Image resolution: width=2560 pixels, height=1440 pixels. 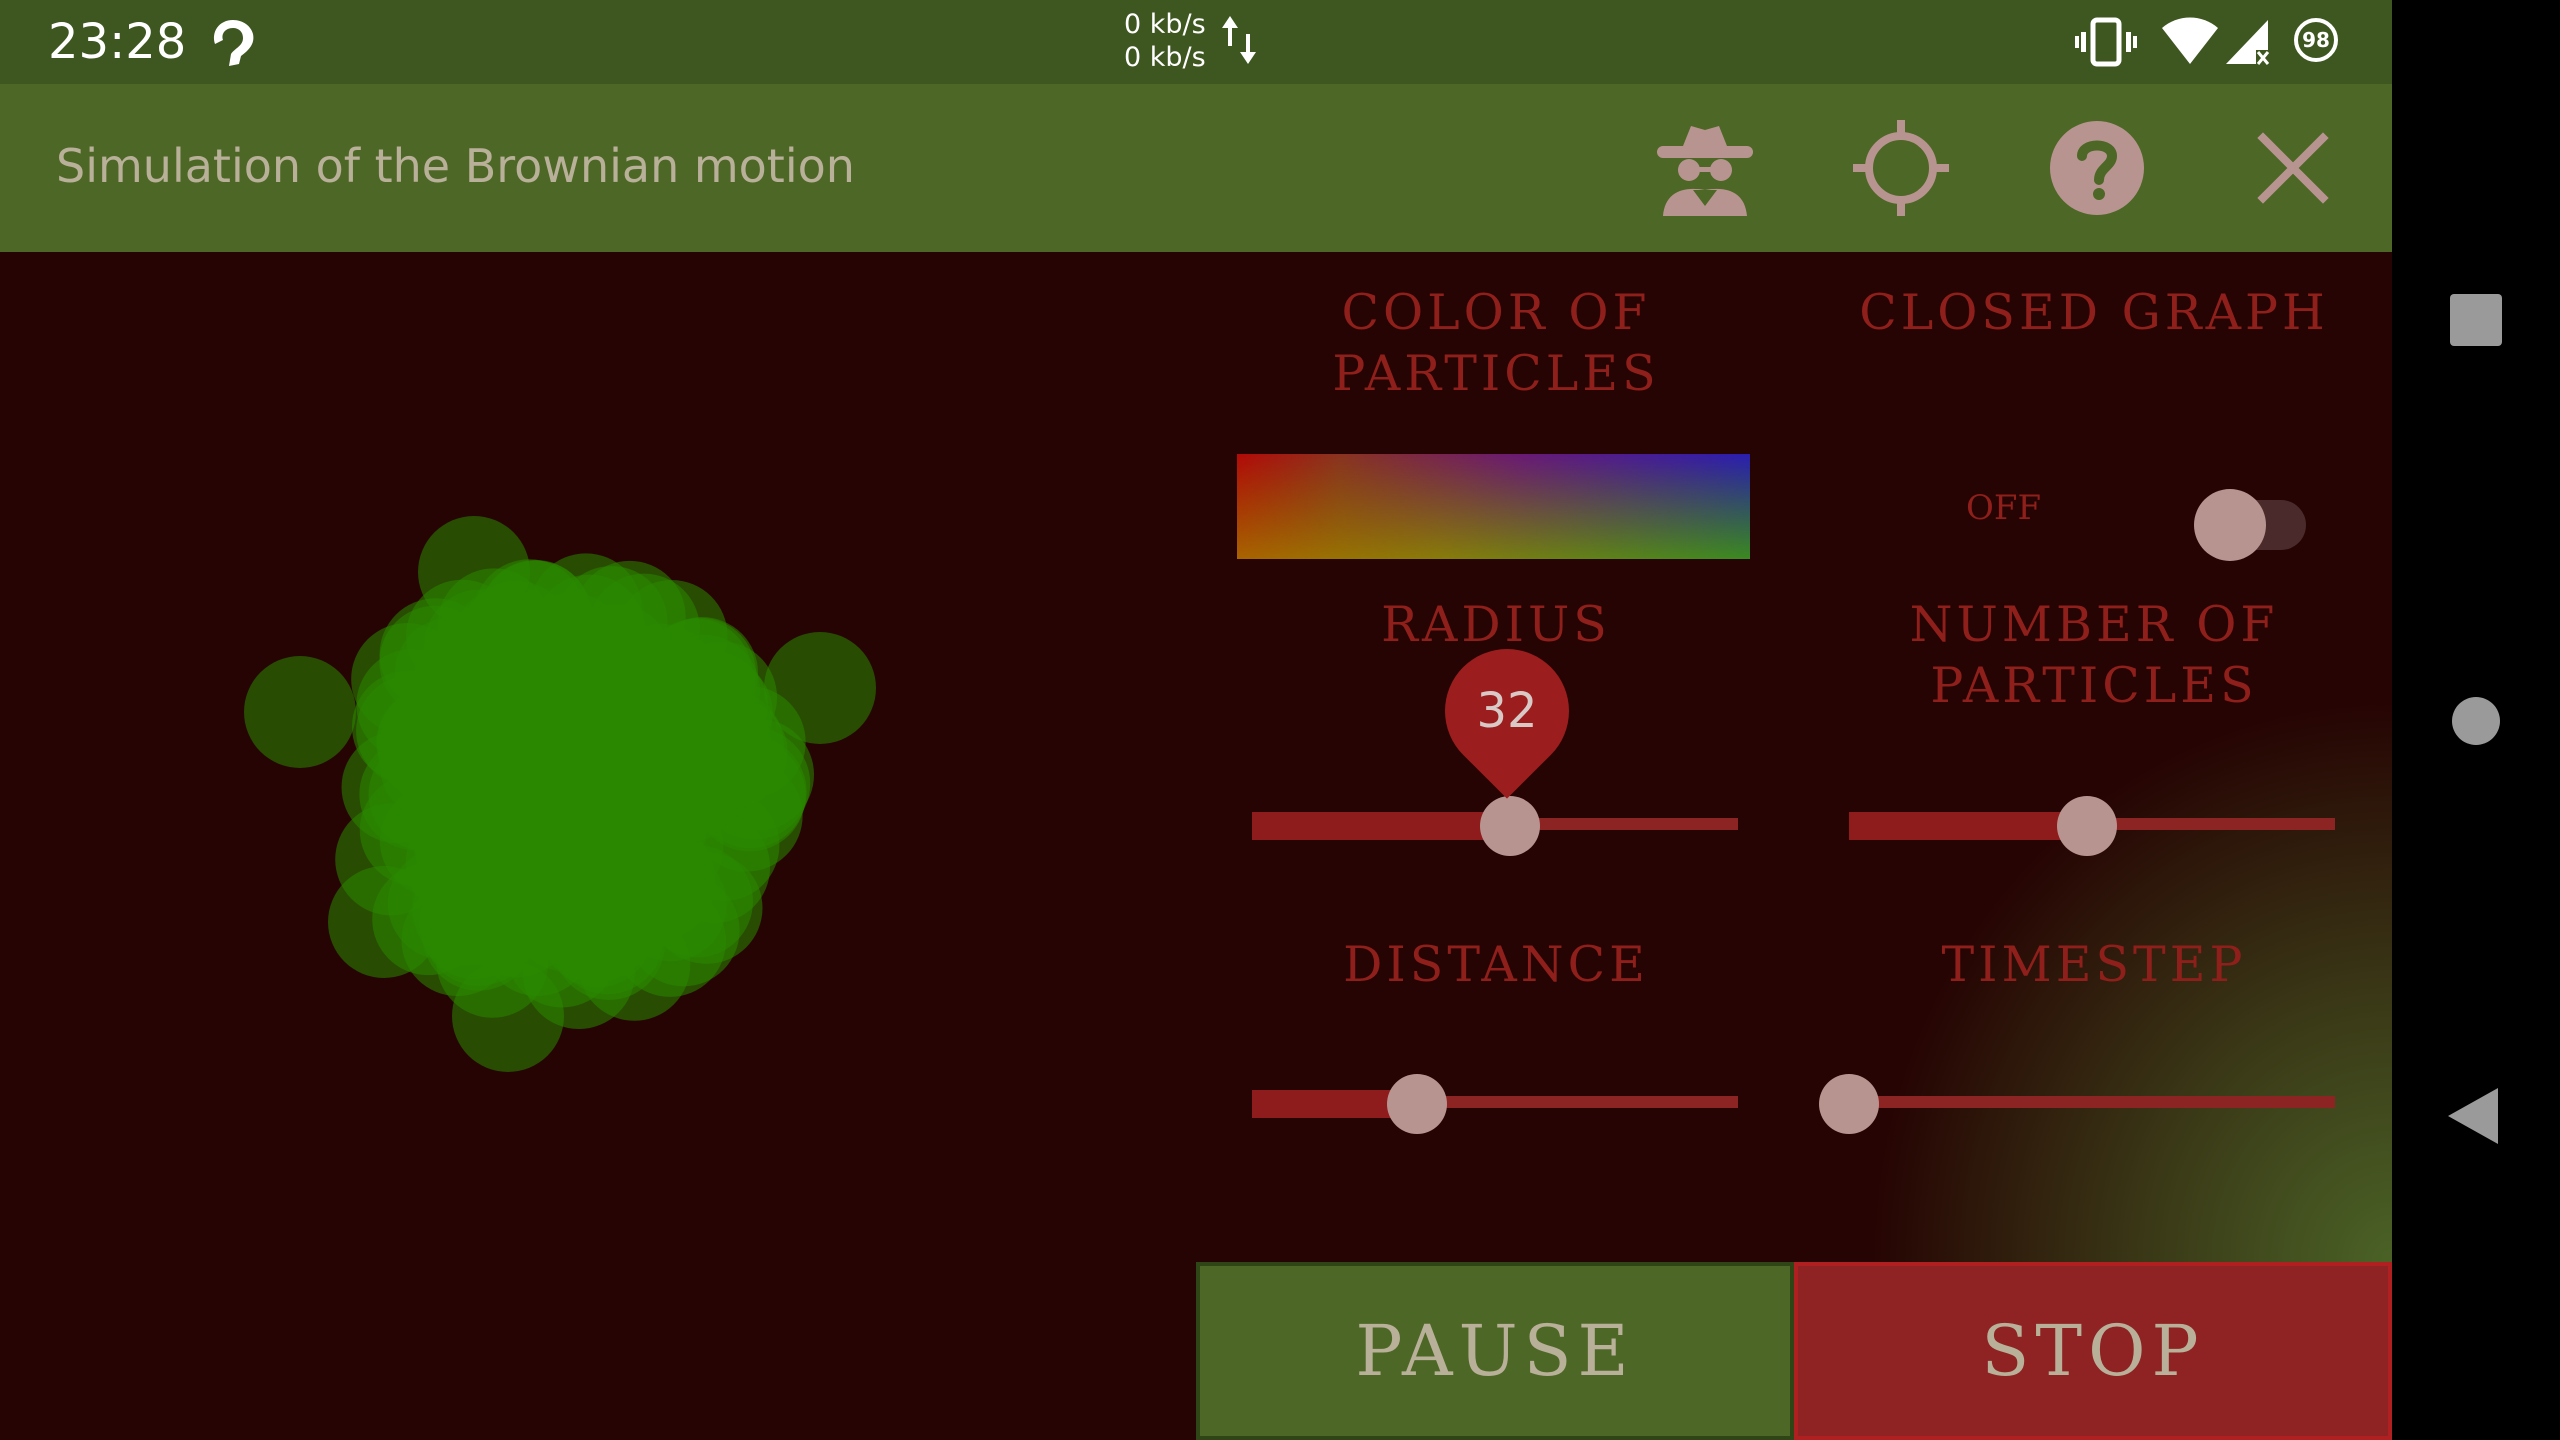 I want to click on radius-value: 32, so click(x=1507, y=711).